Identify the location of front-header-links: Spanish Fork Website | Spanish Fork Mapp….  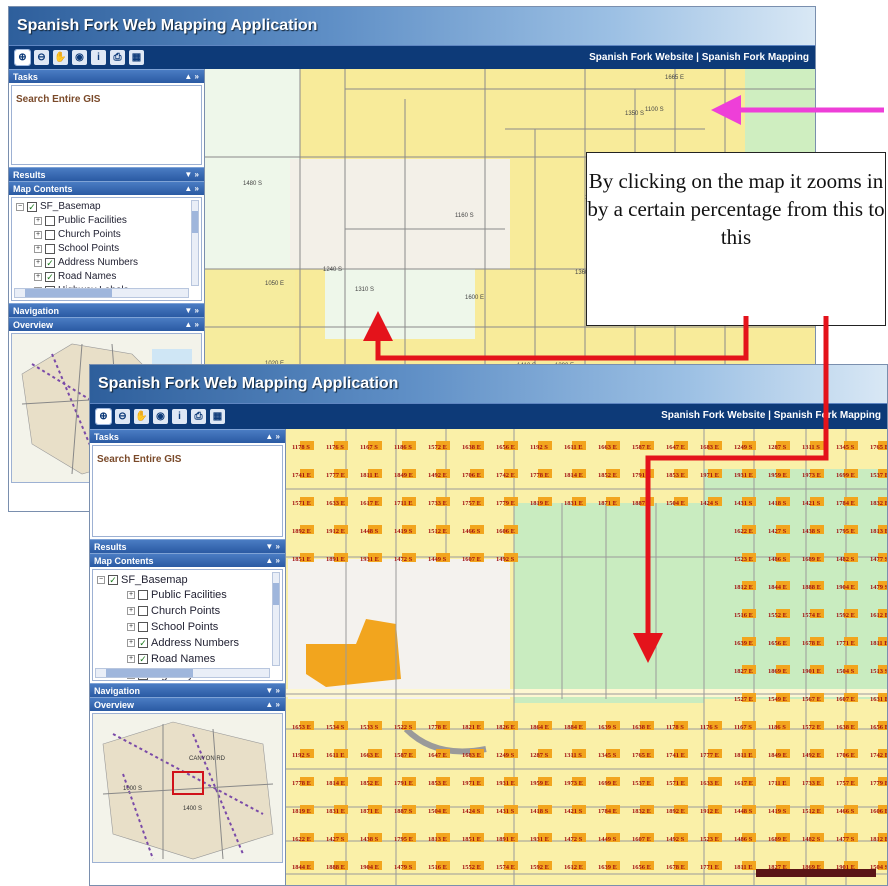
(771, 415).